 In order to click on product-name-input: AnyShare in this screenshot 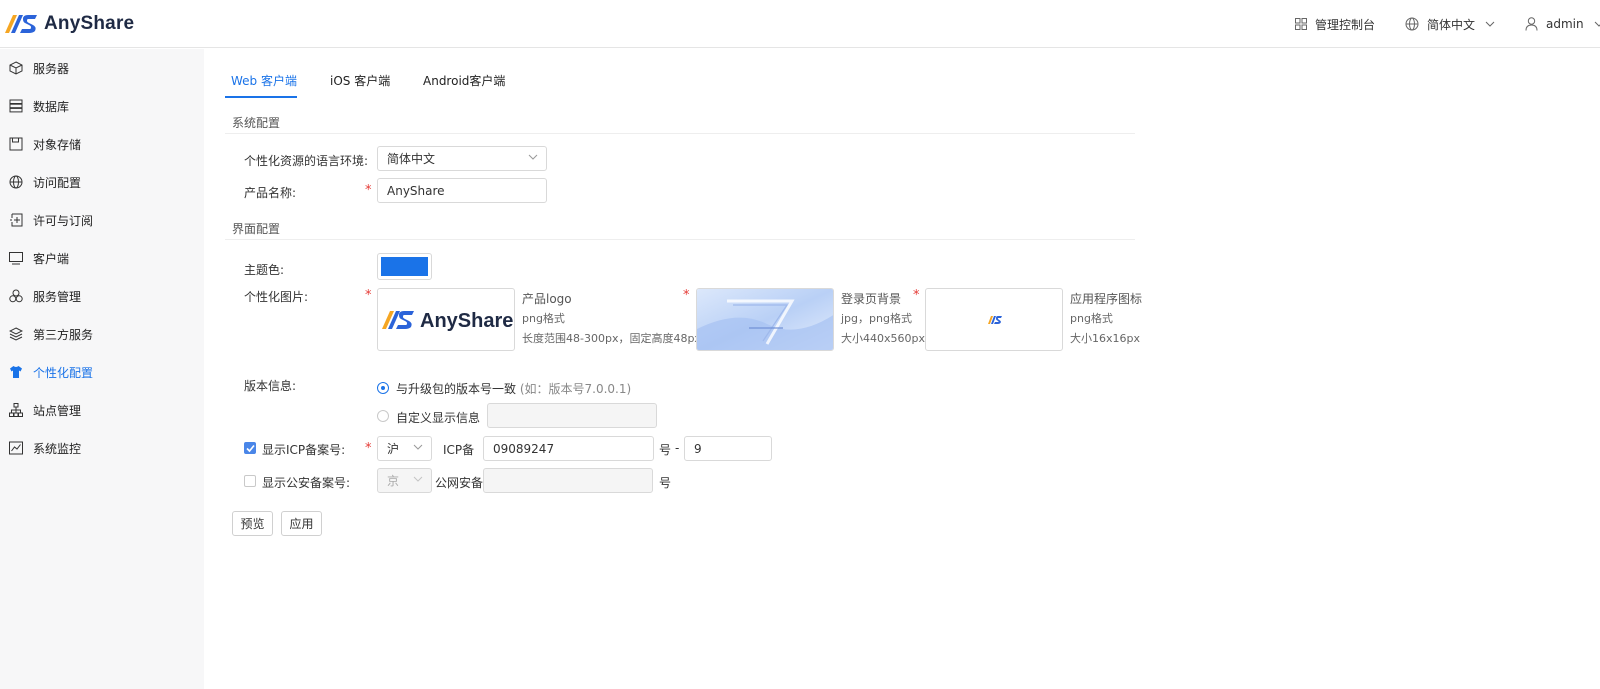, I will do `click(462, 190)`.